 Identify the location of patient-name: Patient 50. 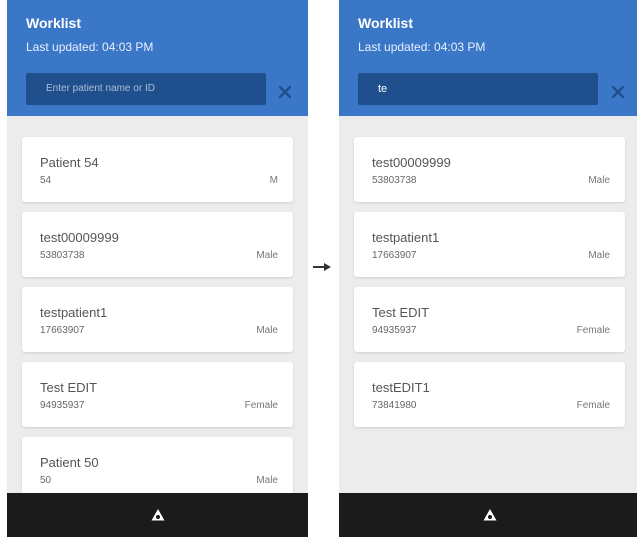
(69, 462).